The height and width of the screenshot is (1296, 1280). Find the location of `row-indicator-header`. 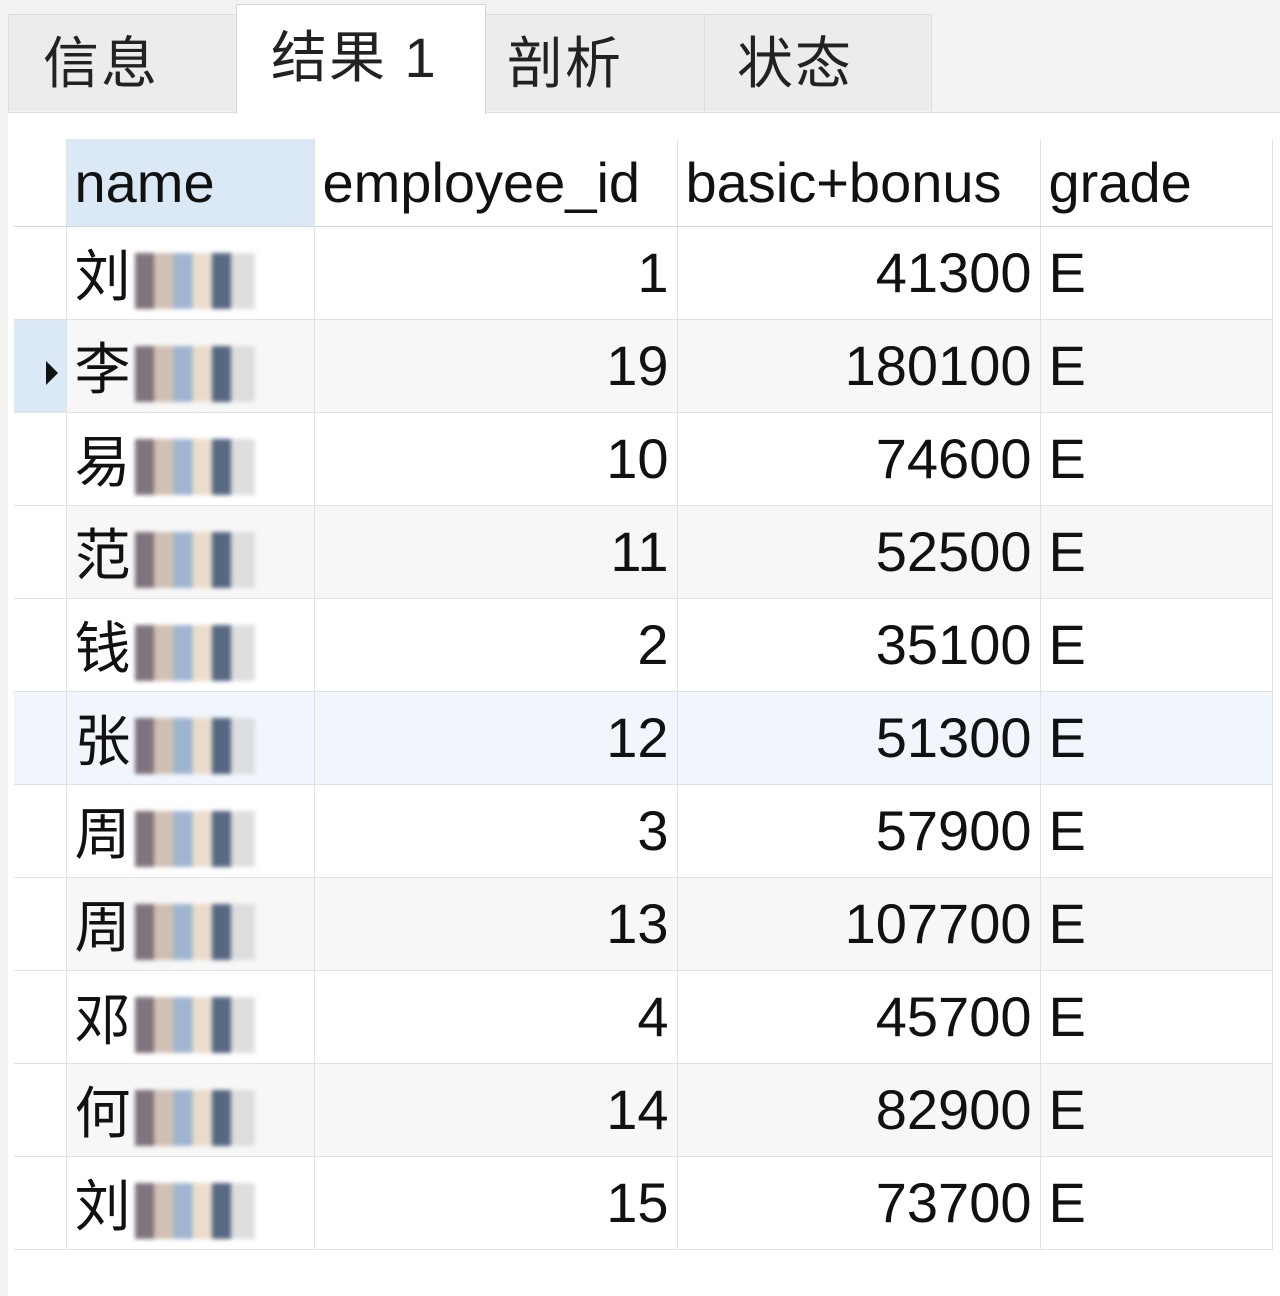

row-indicator-header is located at coordinates (40, 183).